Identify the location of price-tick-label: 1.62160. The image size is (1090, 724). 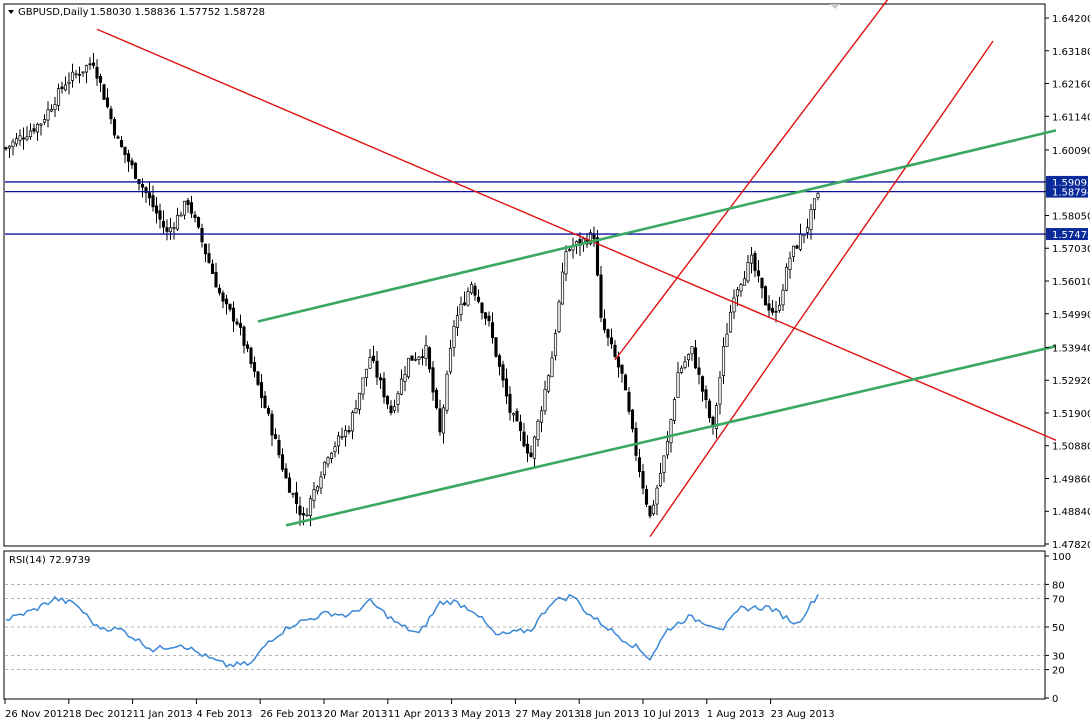
(1071, 85).